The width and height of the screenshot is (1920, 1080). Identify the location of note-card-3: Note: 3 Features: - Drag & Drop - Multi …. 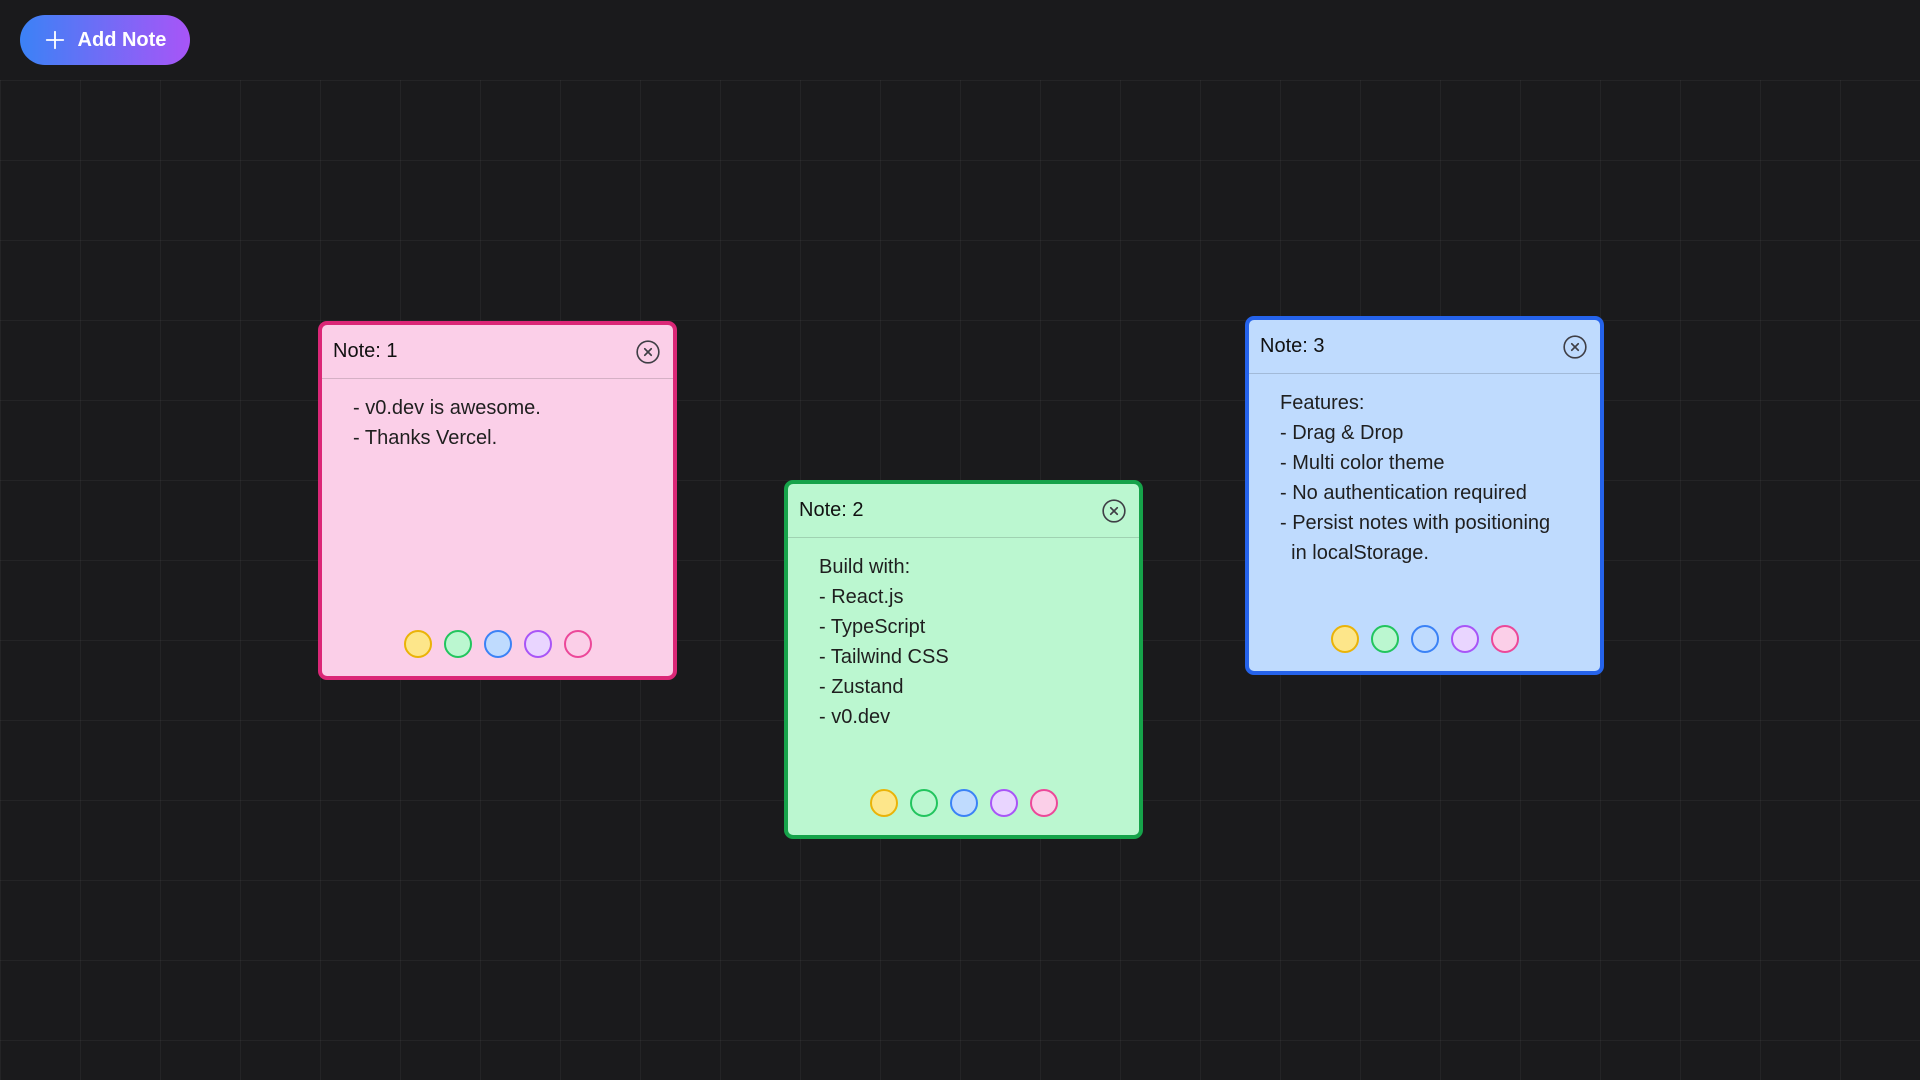
(1424, 495).